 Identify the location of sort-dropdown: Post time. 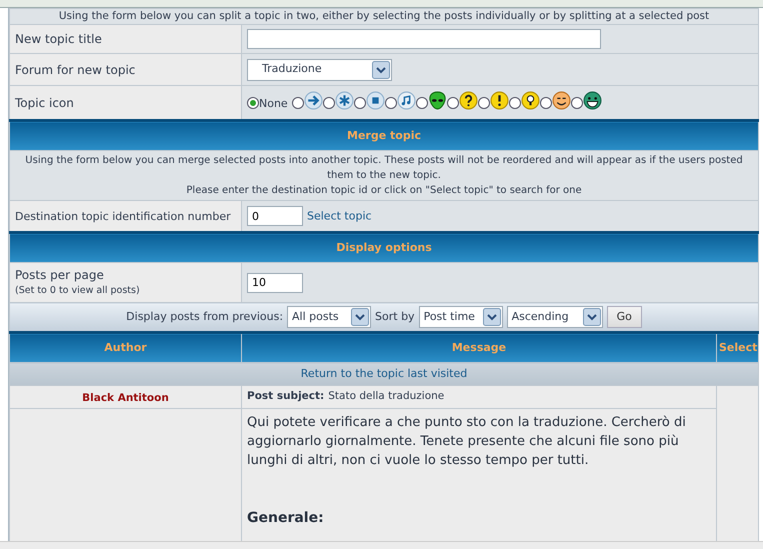
(460, 317).